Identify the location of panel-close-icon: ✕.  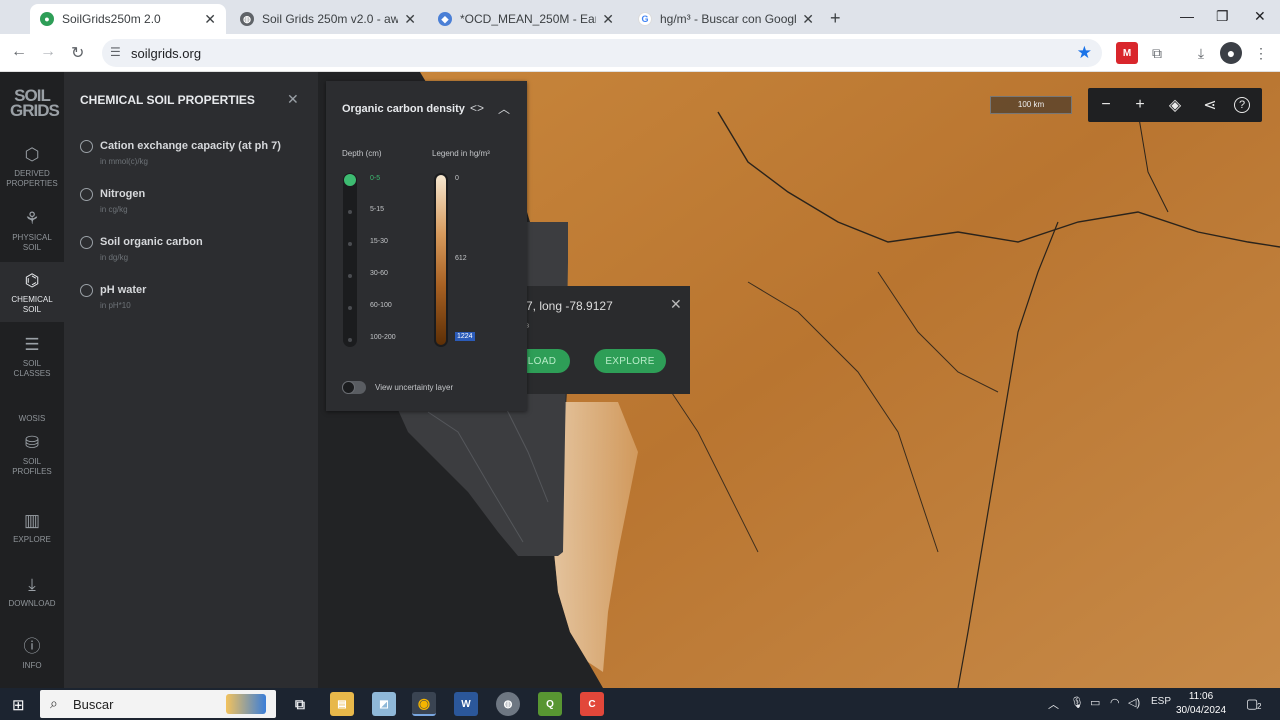
(293, 99).